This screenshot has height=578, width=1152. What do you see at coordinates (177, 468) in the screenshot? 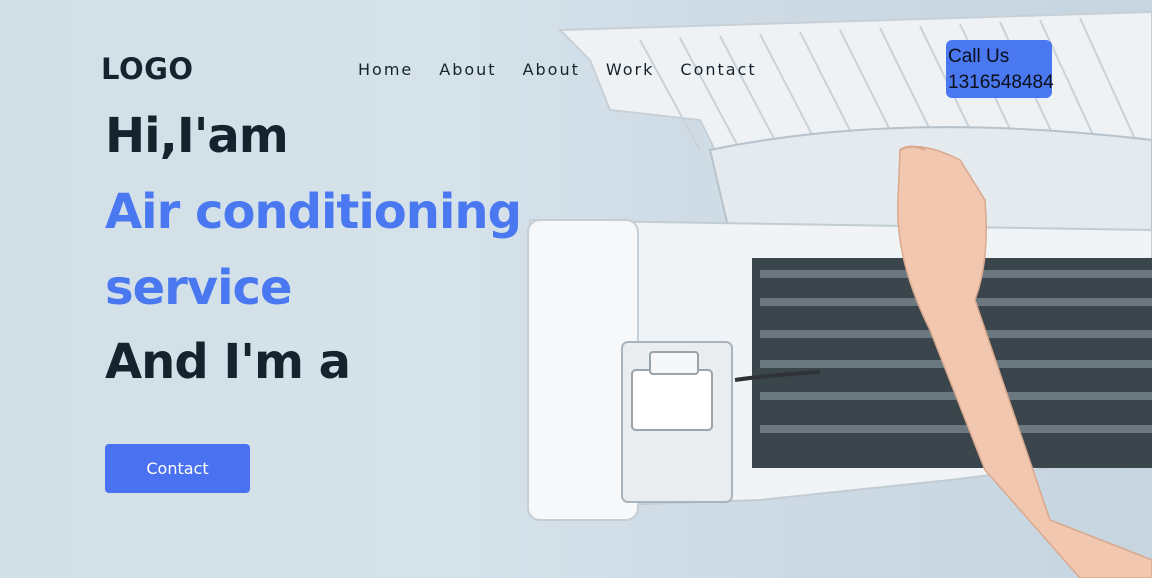
I see `contact-button: Contact` at bounding box center [177, 468].